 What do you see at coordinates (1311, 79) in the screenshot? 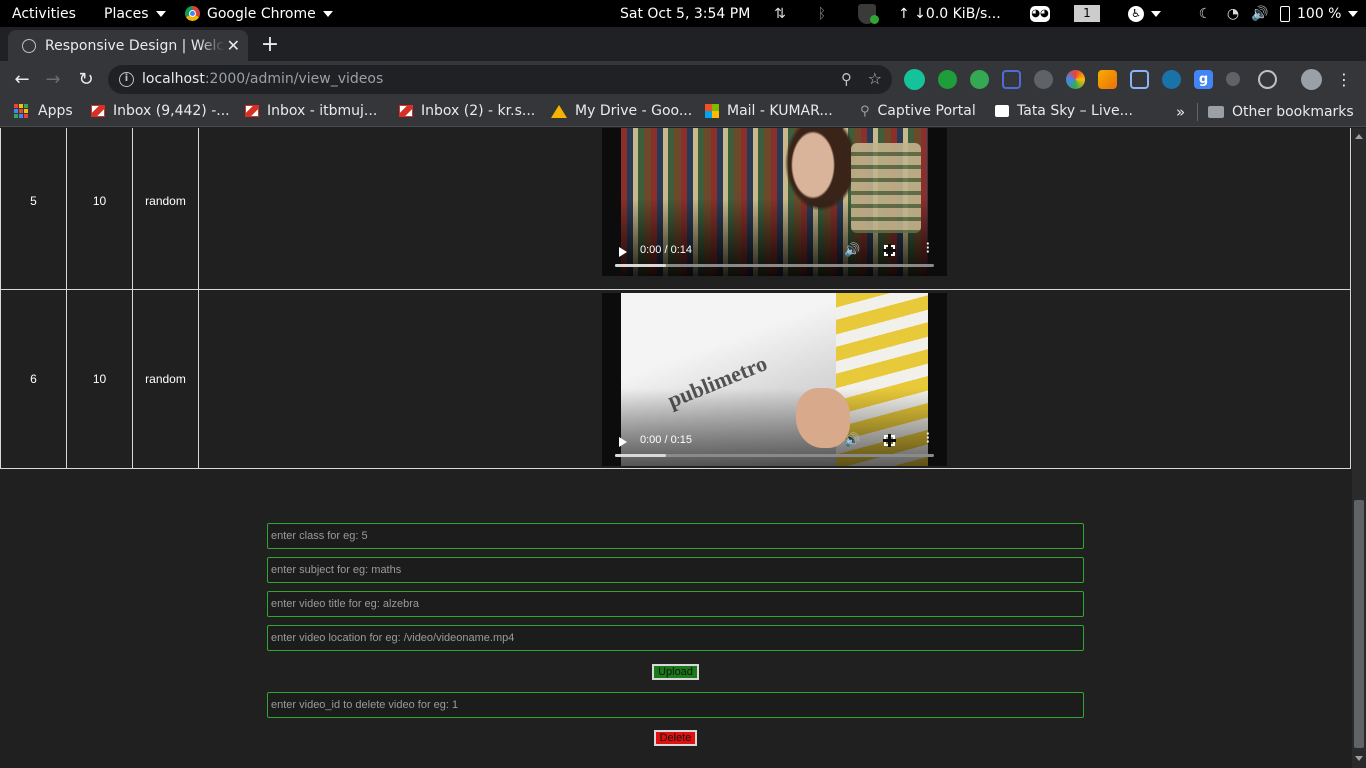
I see `avatar` at bounding box center [1311, 79].